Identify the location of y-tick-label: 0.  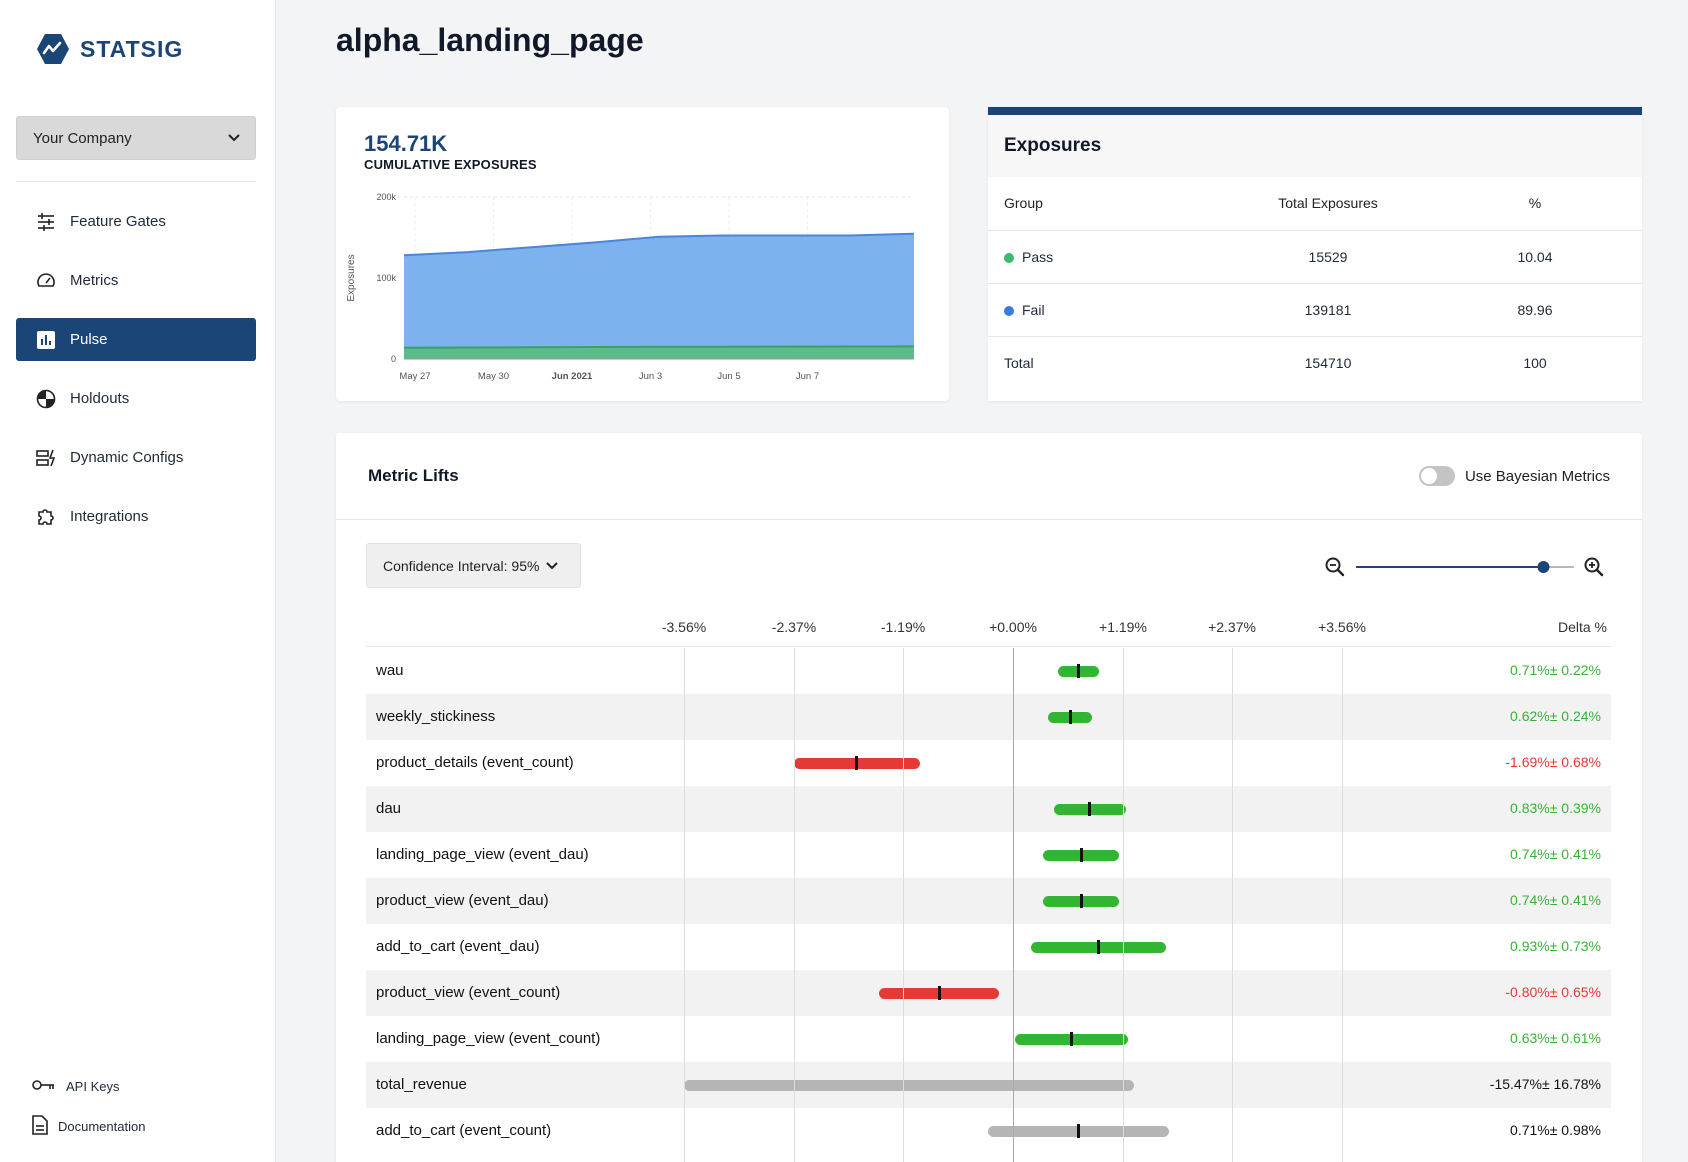
(393, 359).